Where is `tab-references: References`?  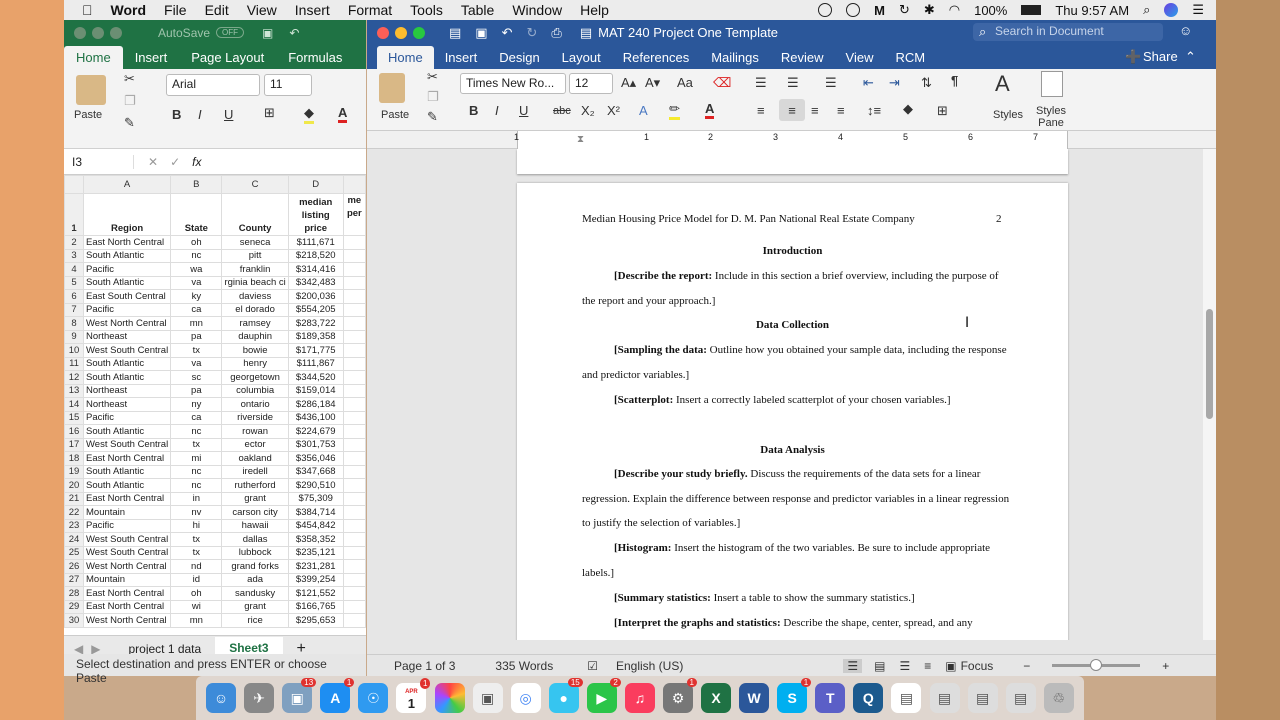
tab-references: References is located at coordinates (656, 57).